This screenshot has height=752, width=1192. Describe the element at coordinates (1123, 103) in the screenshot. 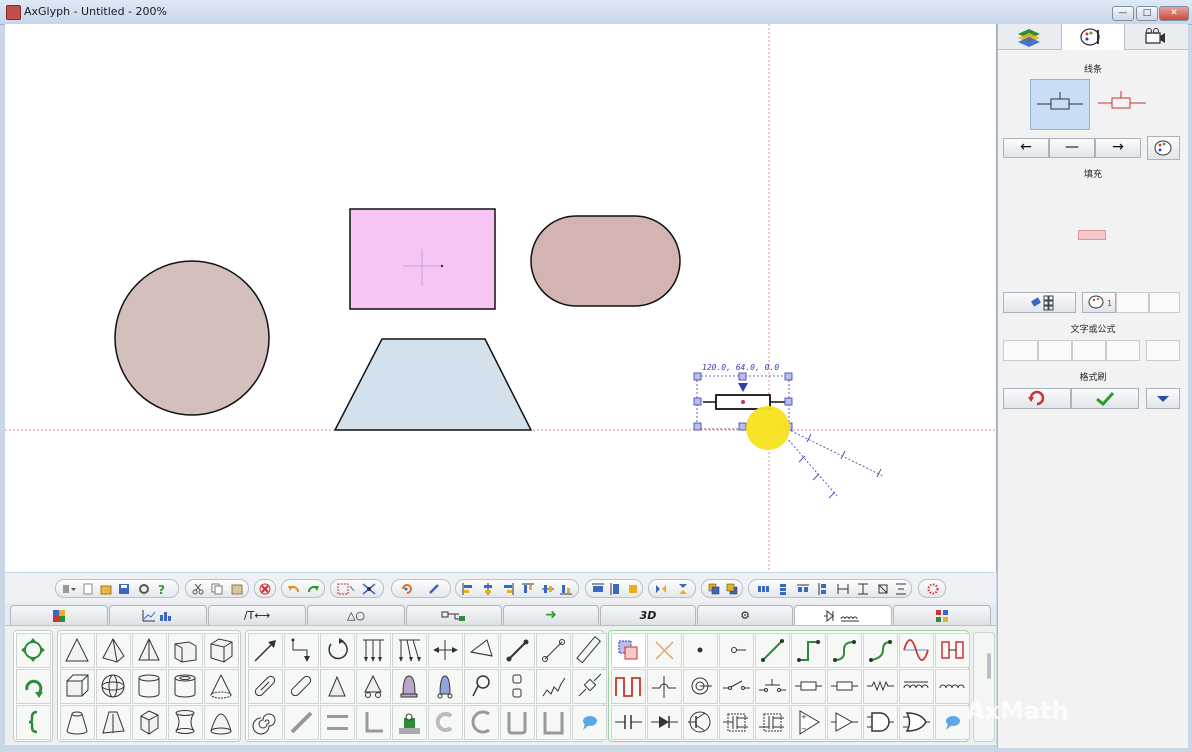

I see `line-style-red` at that location.